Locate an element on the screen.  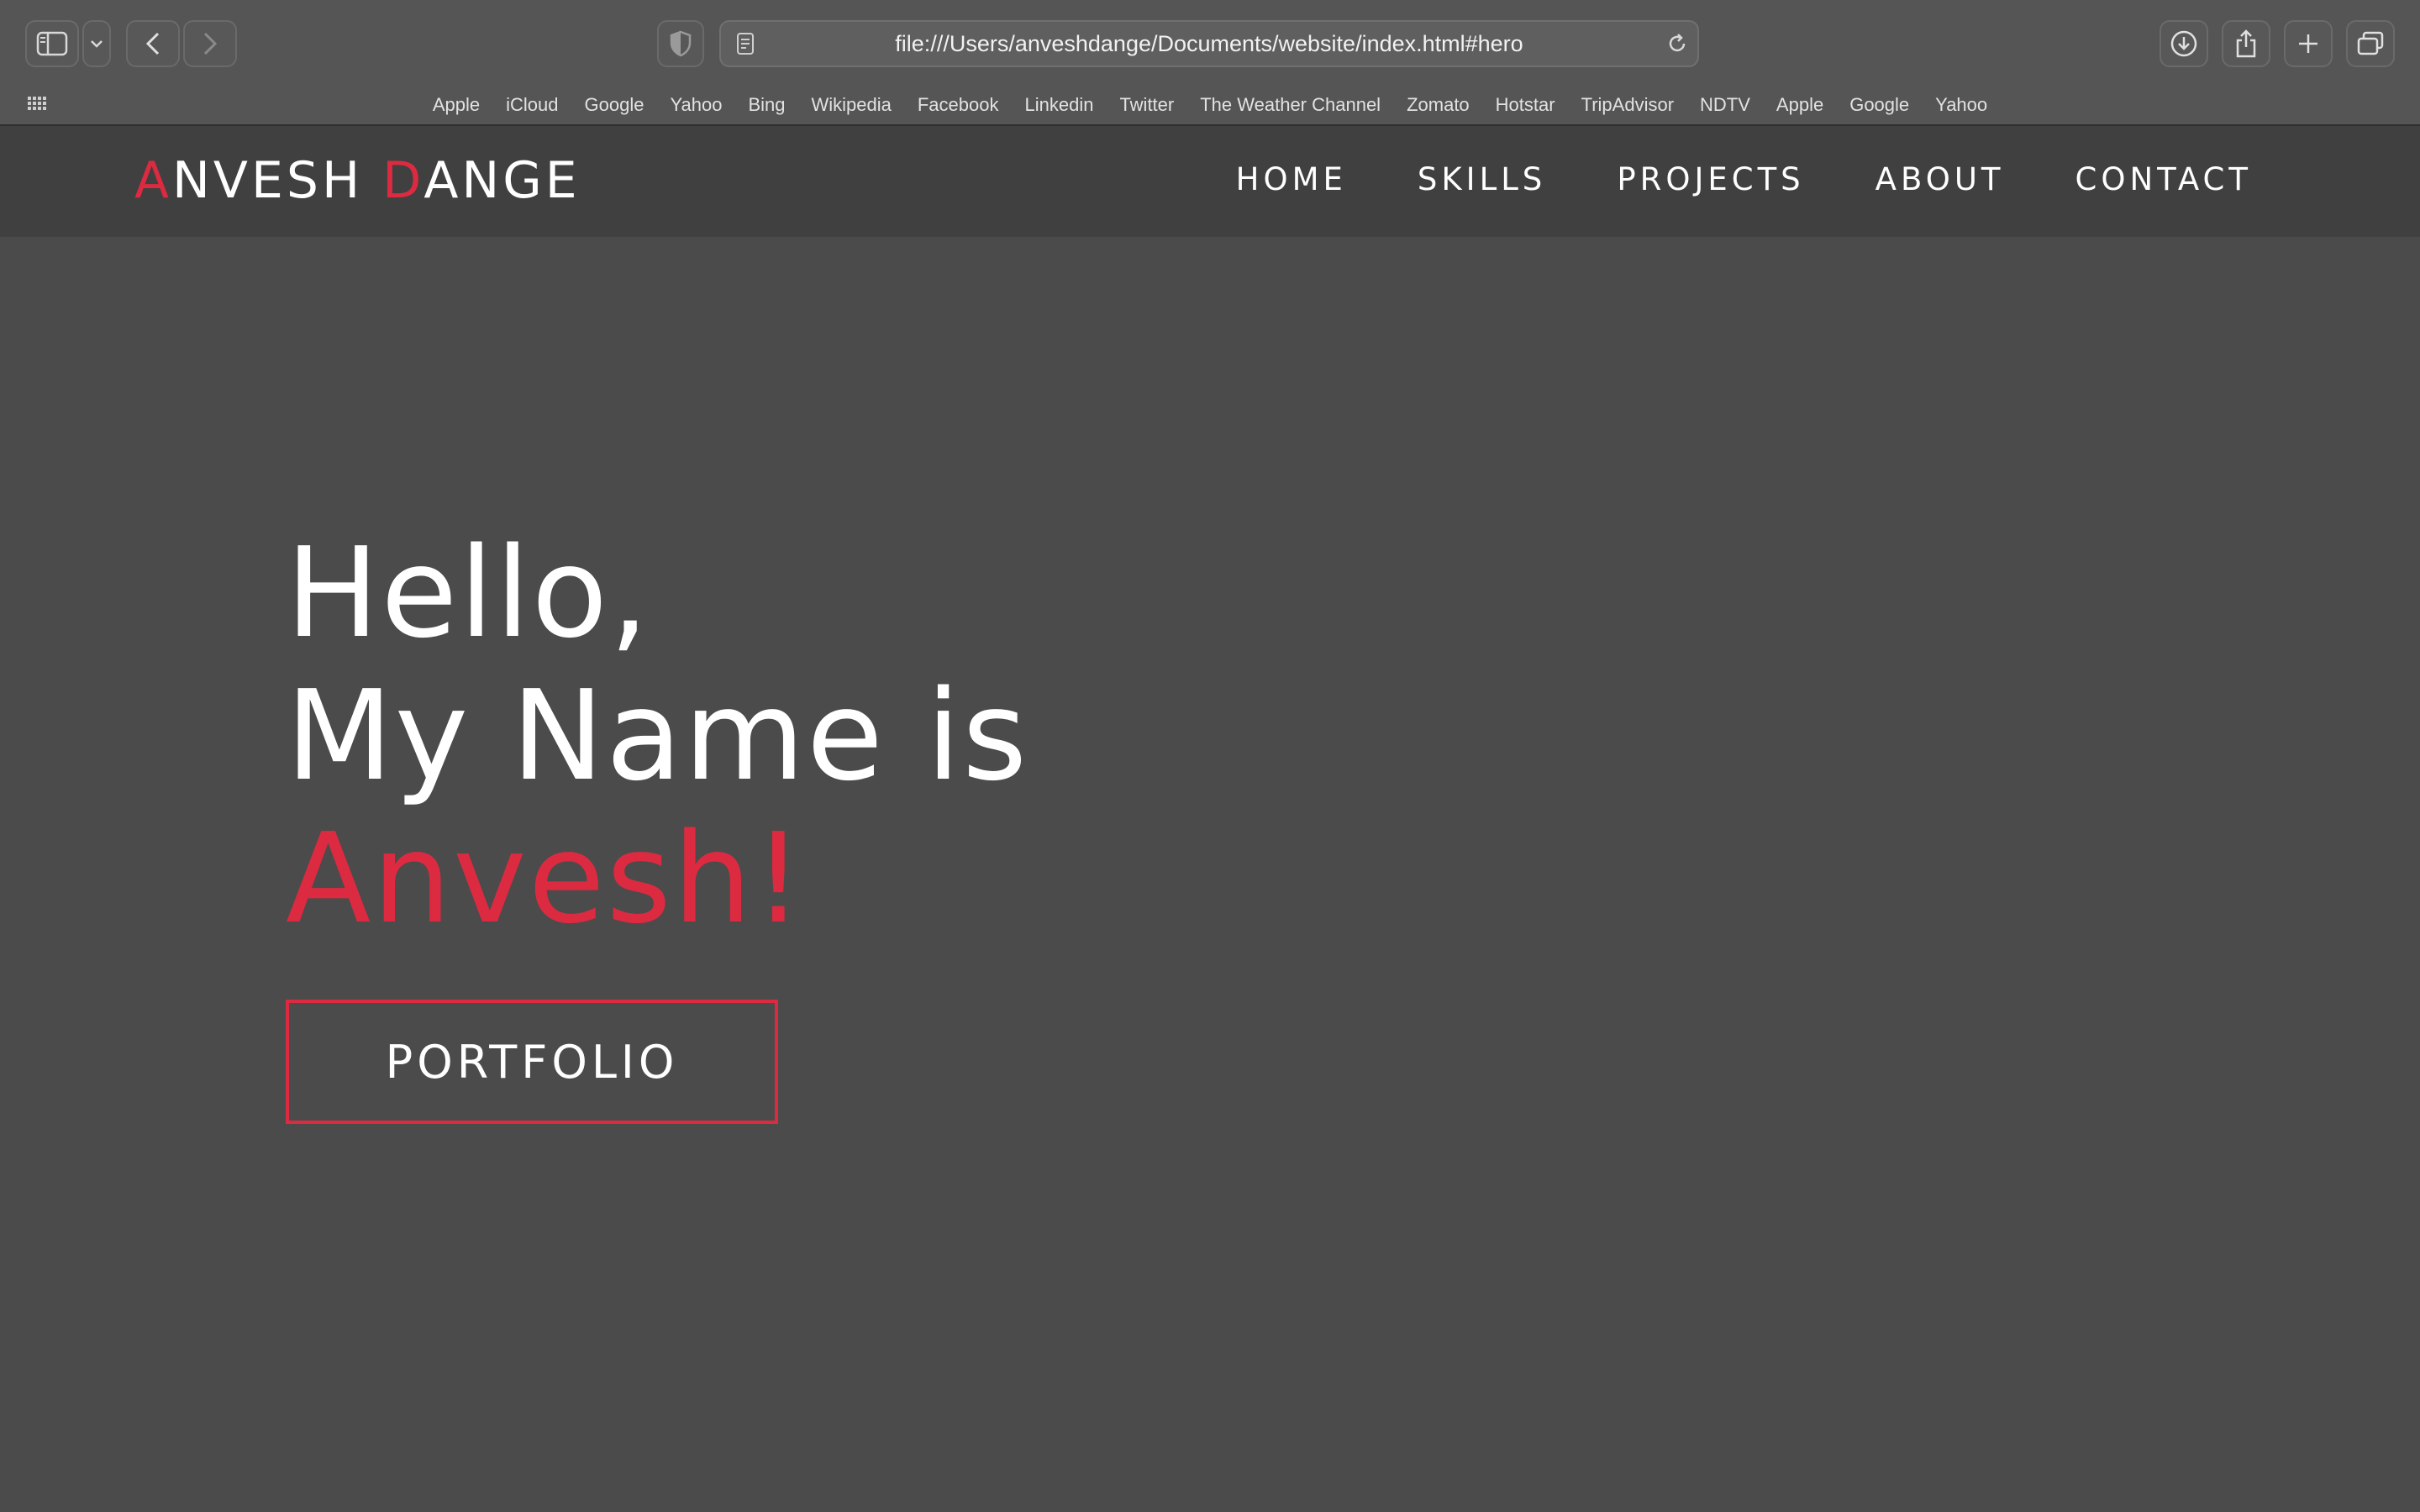
hero-greeting: Hello, is located at coordinates (468, 593).